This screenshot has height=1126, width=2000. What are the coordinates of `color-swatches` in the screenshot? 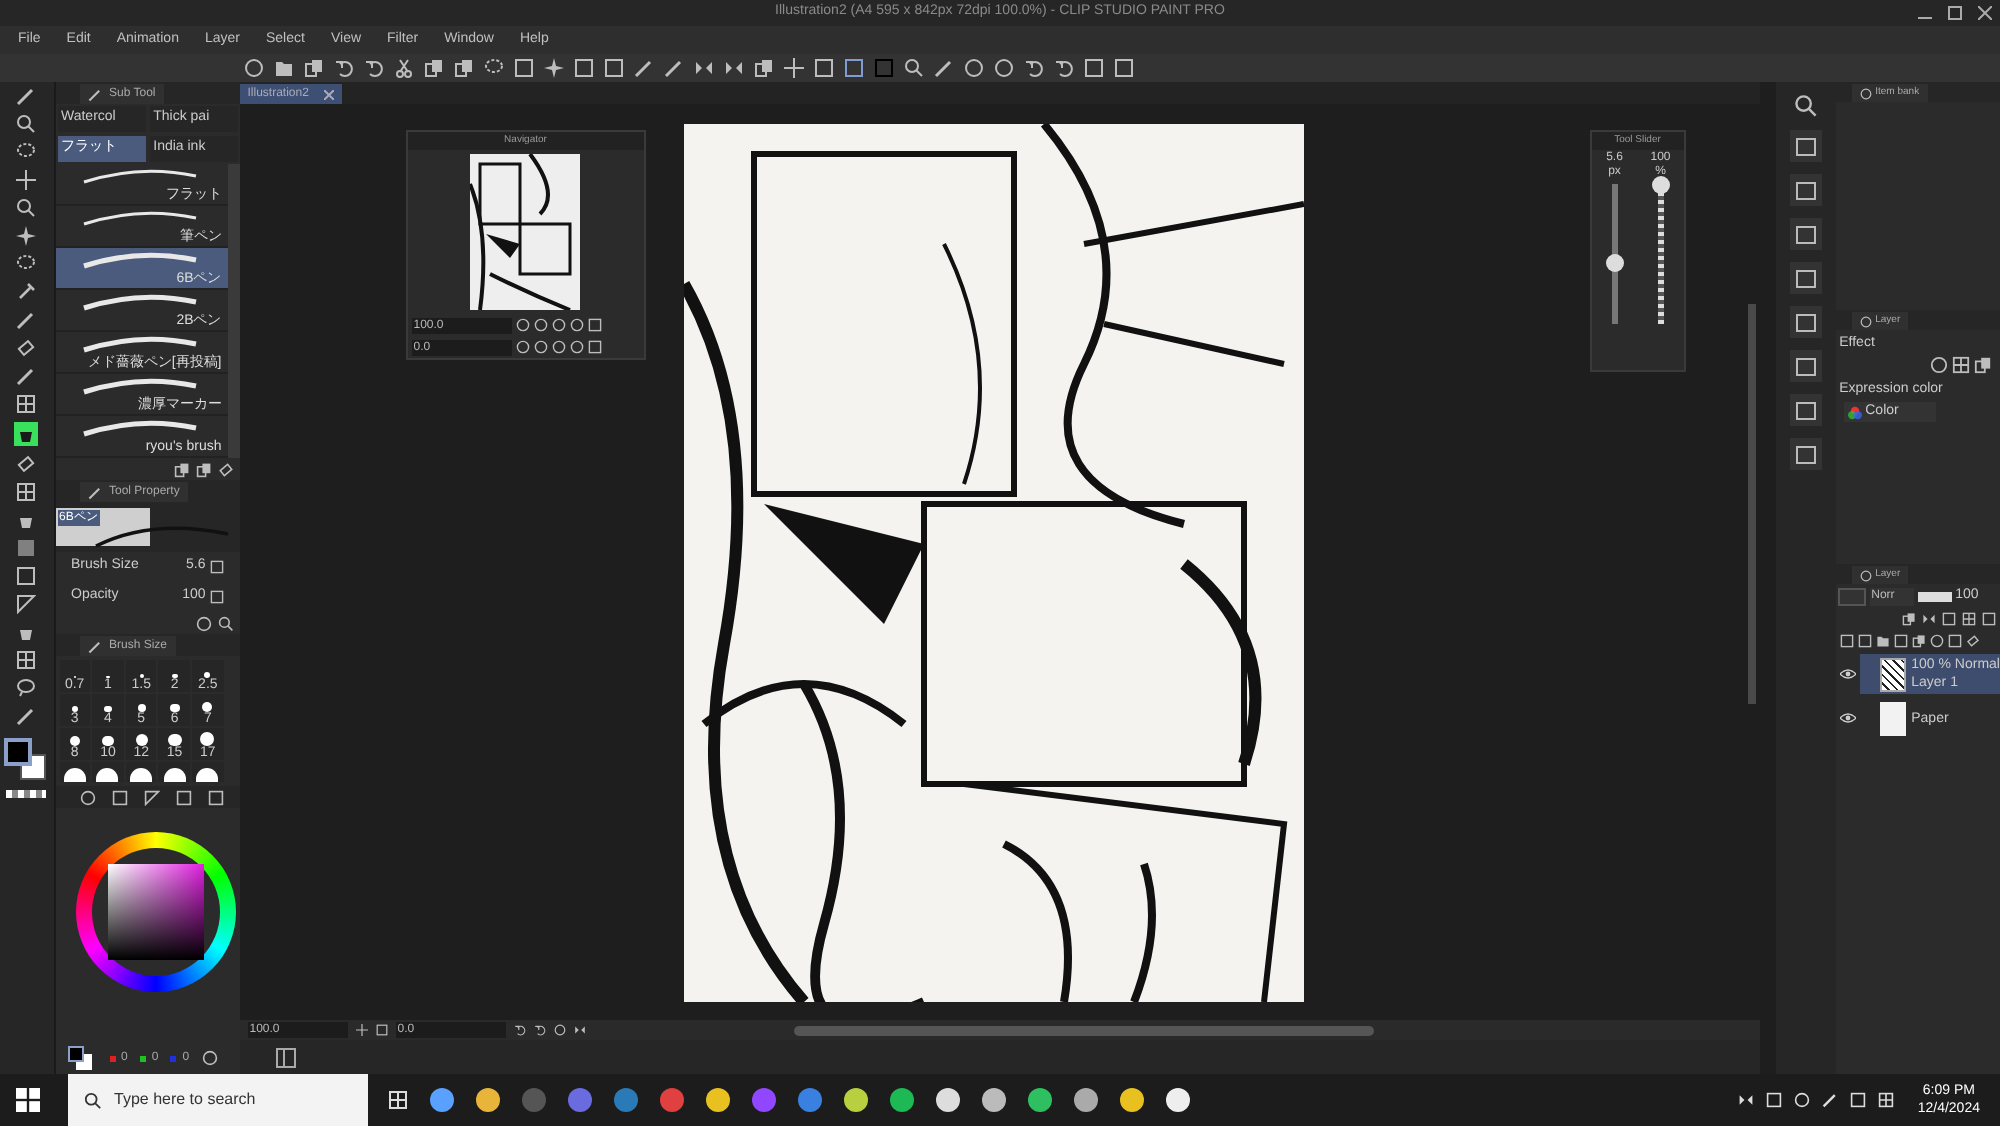 It's located at (79, 1058).